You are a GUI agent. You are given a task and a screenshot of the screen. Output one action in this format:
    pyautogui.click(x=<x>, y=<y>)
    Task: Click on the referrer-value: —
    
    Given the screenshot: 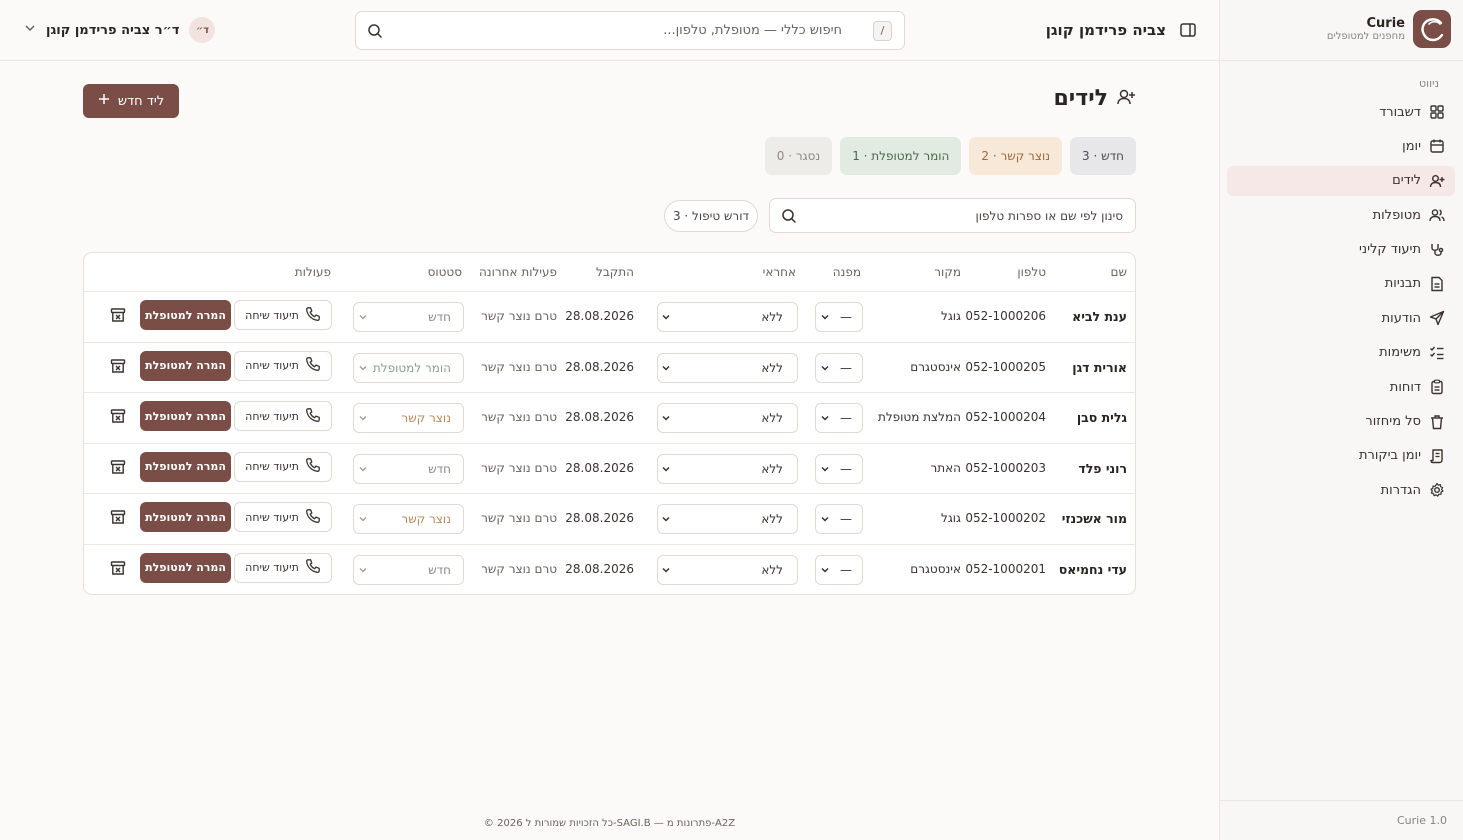 What is the action you would take?
    pyautogui.click(x=846, y=519)
    